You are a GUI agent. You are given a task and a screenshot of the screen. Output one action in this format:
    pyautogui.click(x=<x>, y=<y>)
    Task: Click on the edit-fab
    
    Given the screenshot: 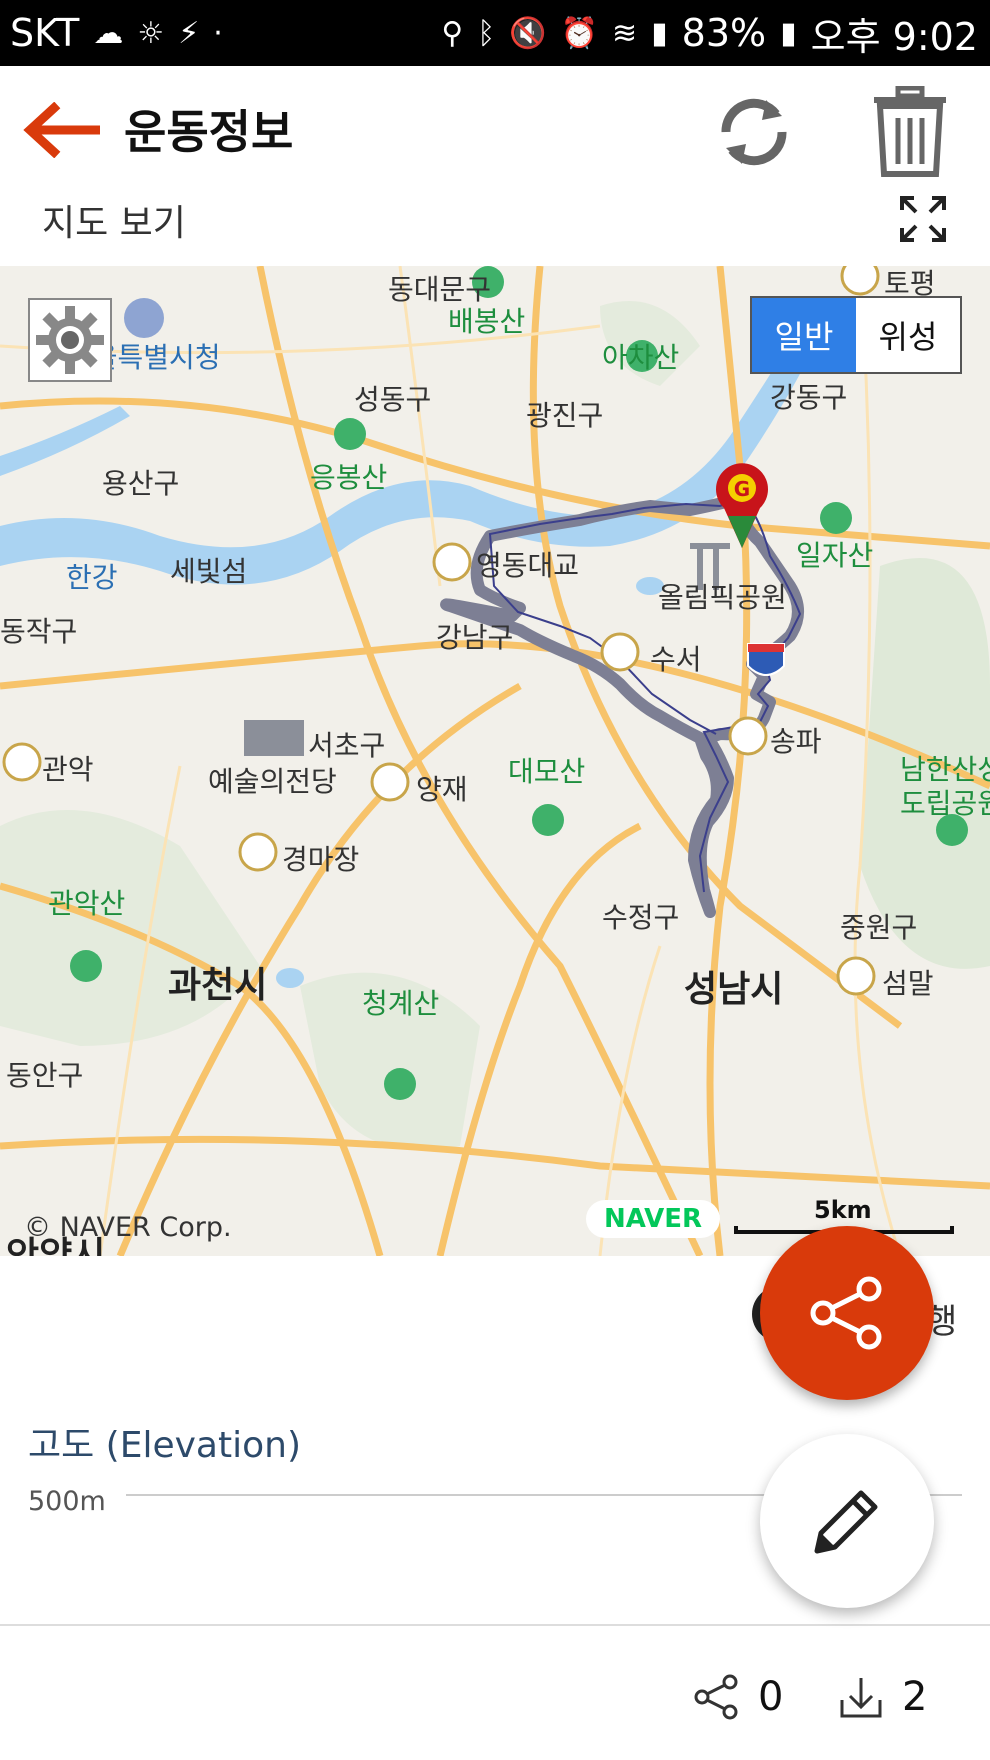 What is the action you would take?
    pyautogui.click(x=847, y=1521)
    